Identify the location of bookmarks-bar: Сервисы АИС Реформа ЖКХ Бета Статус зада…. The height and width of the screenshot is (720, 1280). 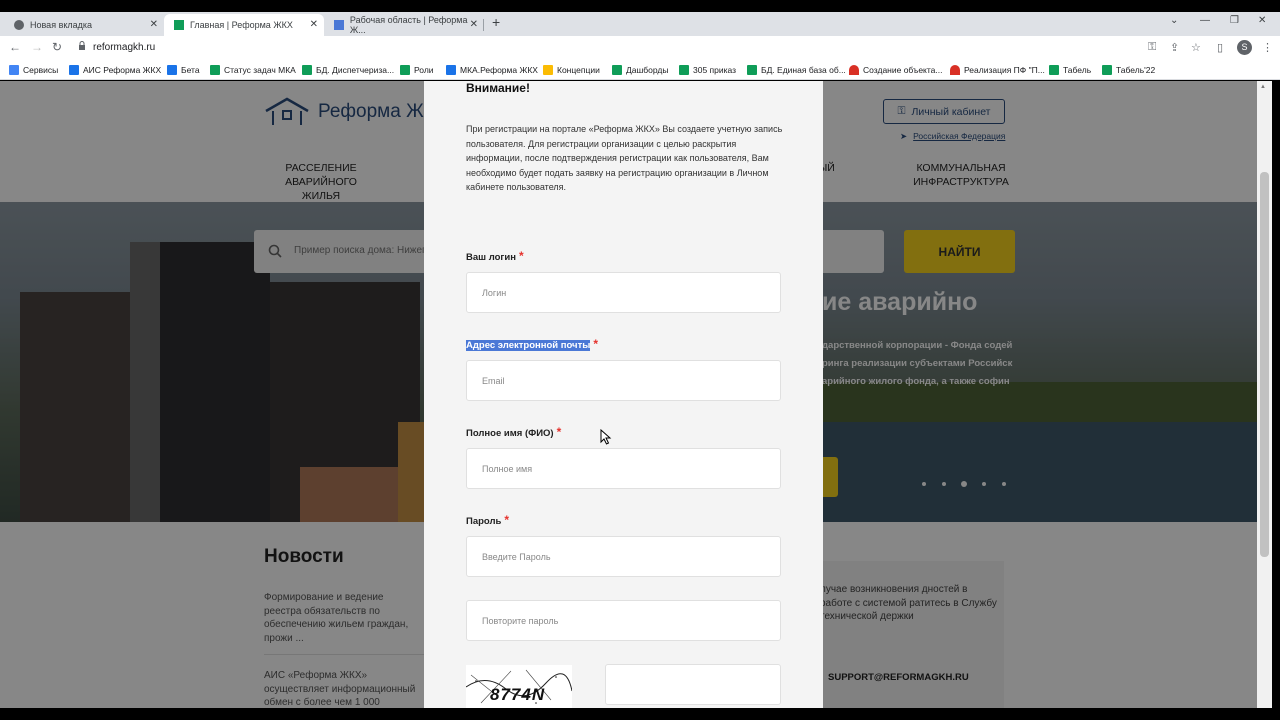
(640, 70).